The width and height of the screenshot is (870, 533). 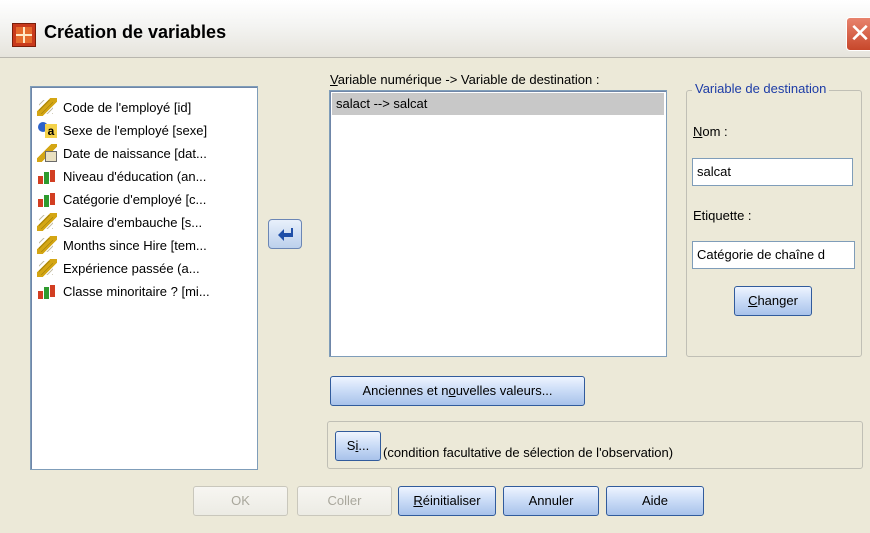 I want to click on app-icon, so click(x=24, y=35).